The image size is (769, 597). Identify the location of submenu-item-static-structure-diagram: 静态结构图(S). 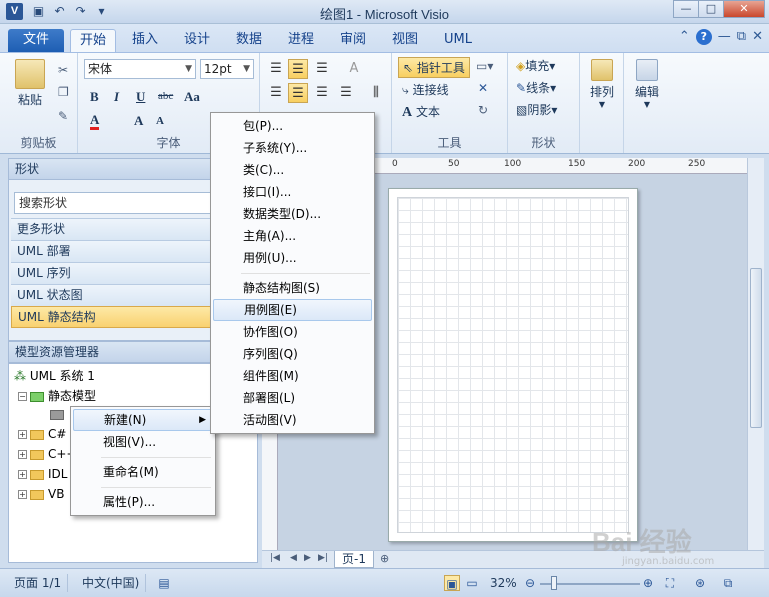
(266, 288).